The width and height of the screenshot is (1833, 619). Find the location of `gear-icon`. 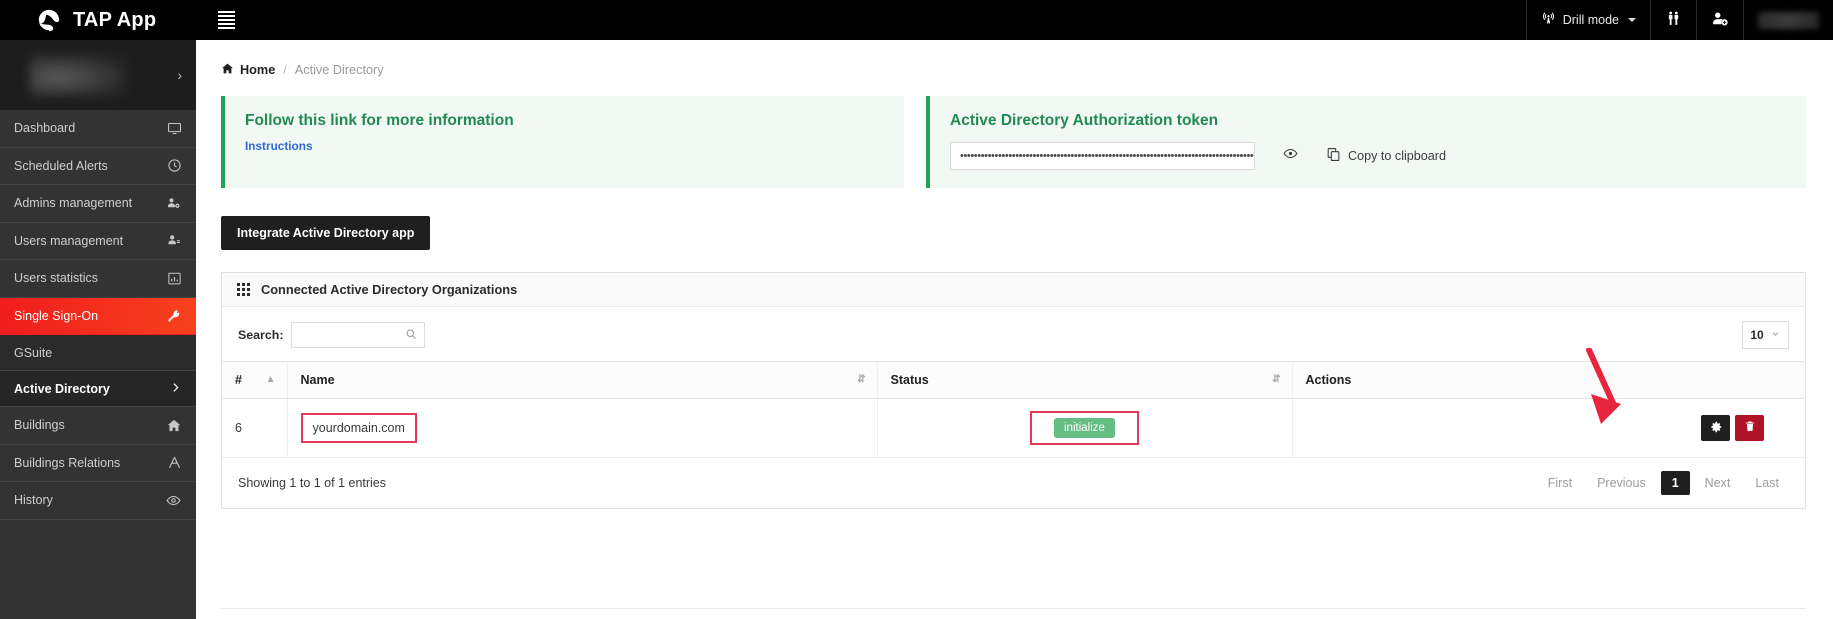

gear-icon is located at coordinates (1716, 428).